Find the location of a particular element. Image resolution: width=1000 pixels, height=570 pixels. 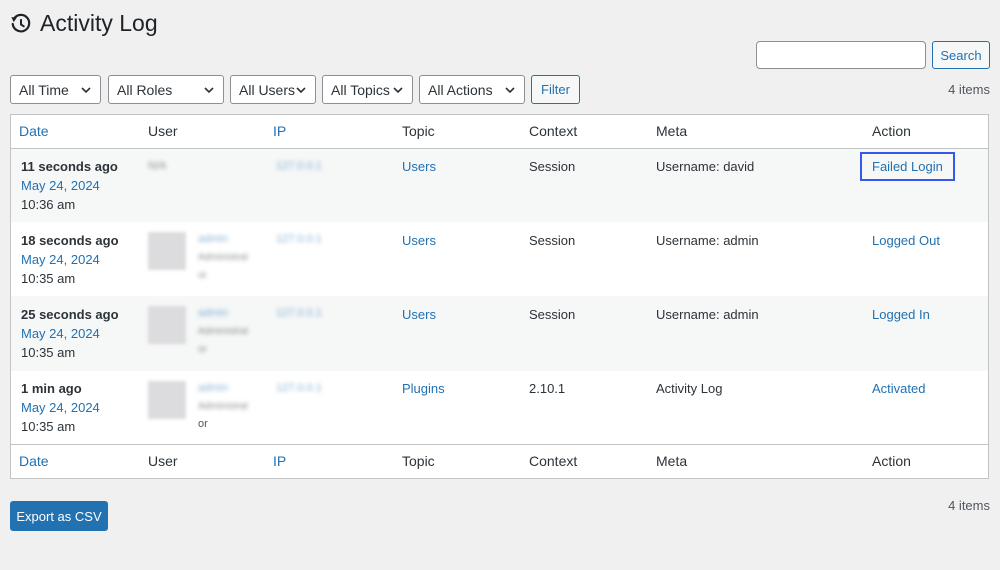

action-link: Logged In is located at coordinates (901, 314).